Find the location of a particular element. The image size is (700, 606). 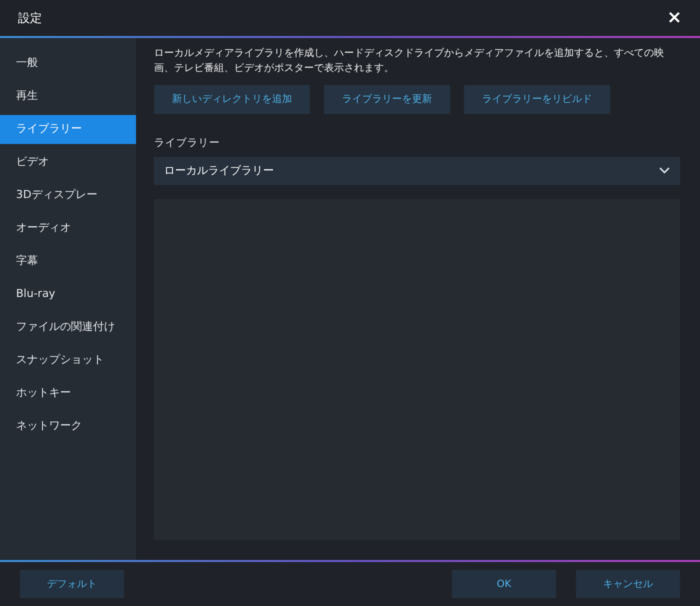

sidebar-item: ライブラリー is located at coordinates (68, 129).